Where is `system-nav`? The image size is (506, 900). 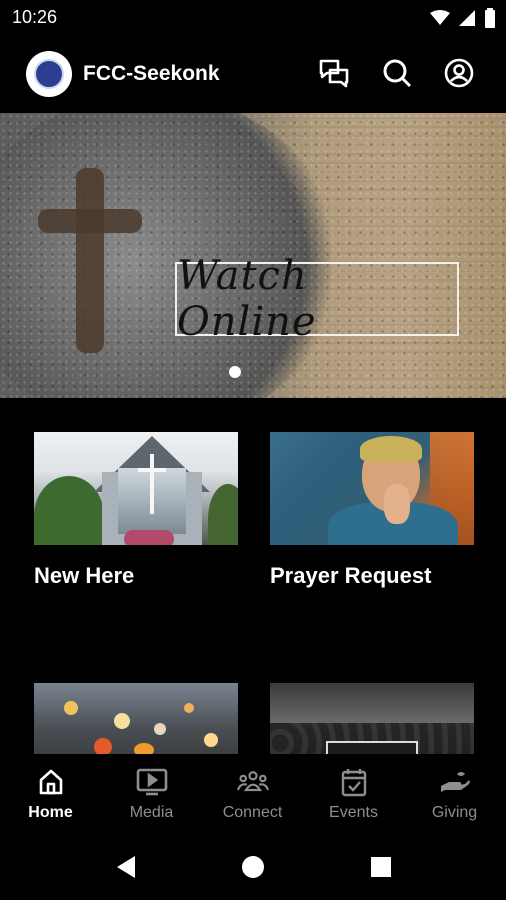 system-nav is located at coordinates (253, 866).